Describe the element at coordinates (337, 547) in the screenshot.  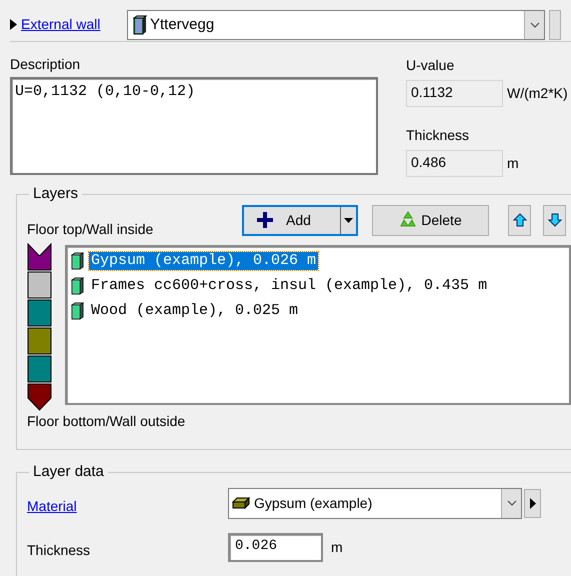
I see `layer-thickness-unit: m` at that location.